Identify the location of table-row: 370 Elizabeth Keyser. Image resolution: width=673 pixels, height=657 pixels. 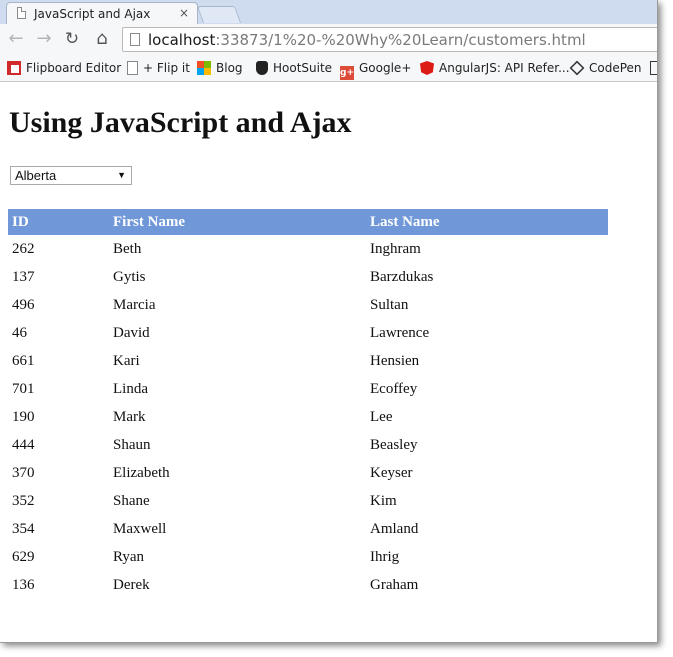
(308, 473).